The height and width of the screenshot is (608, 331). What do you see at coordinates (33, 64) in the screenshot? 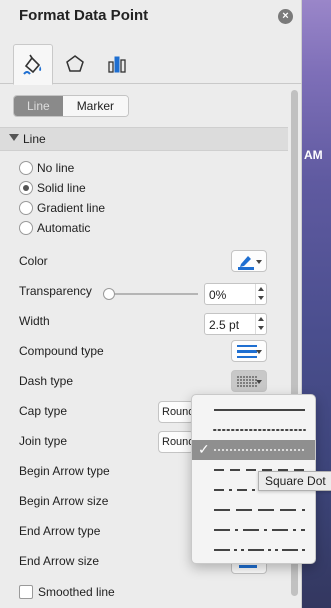
I see `fill-line-icon` at bounding box center [33, 64].